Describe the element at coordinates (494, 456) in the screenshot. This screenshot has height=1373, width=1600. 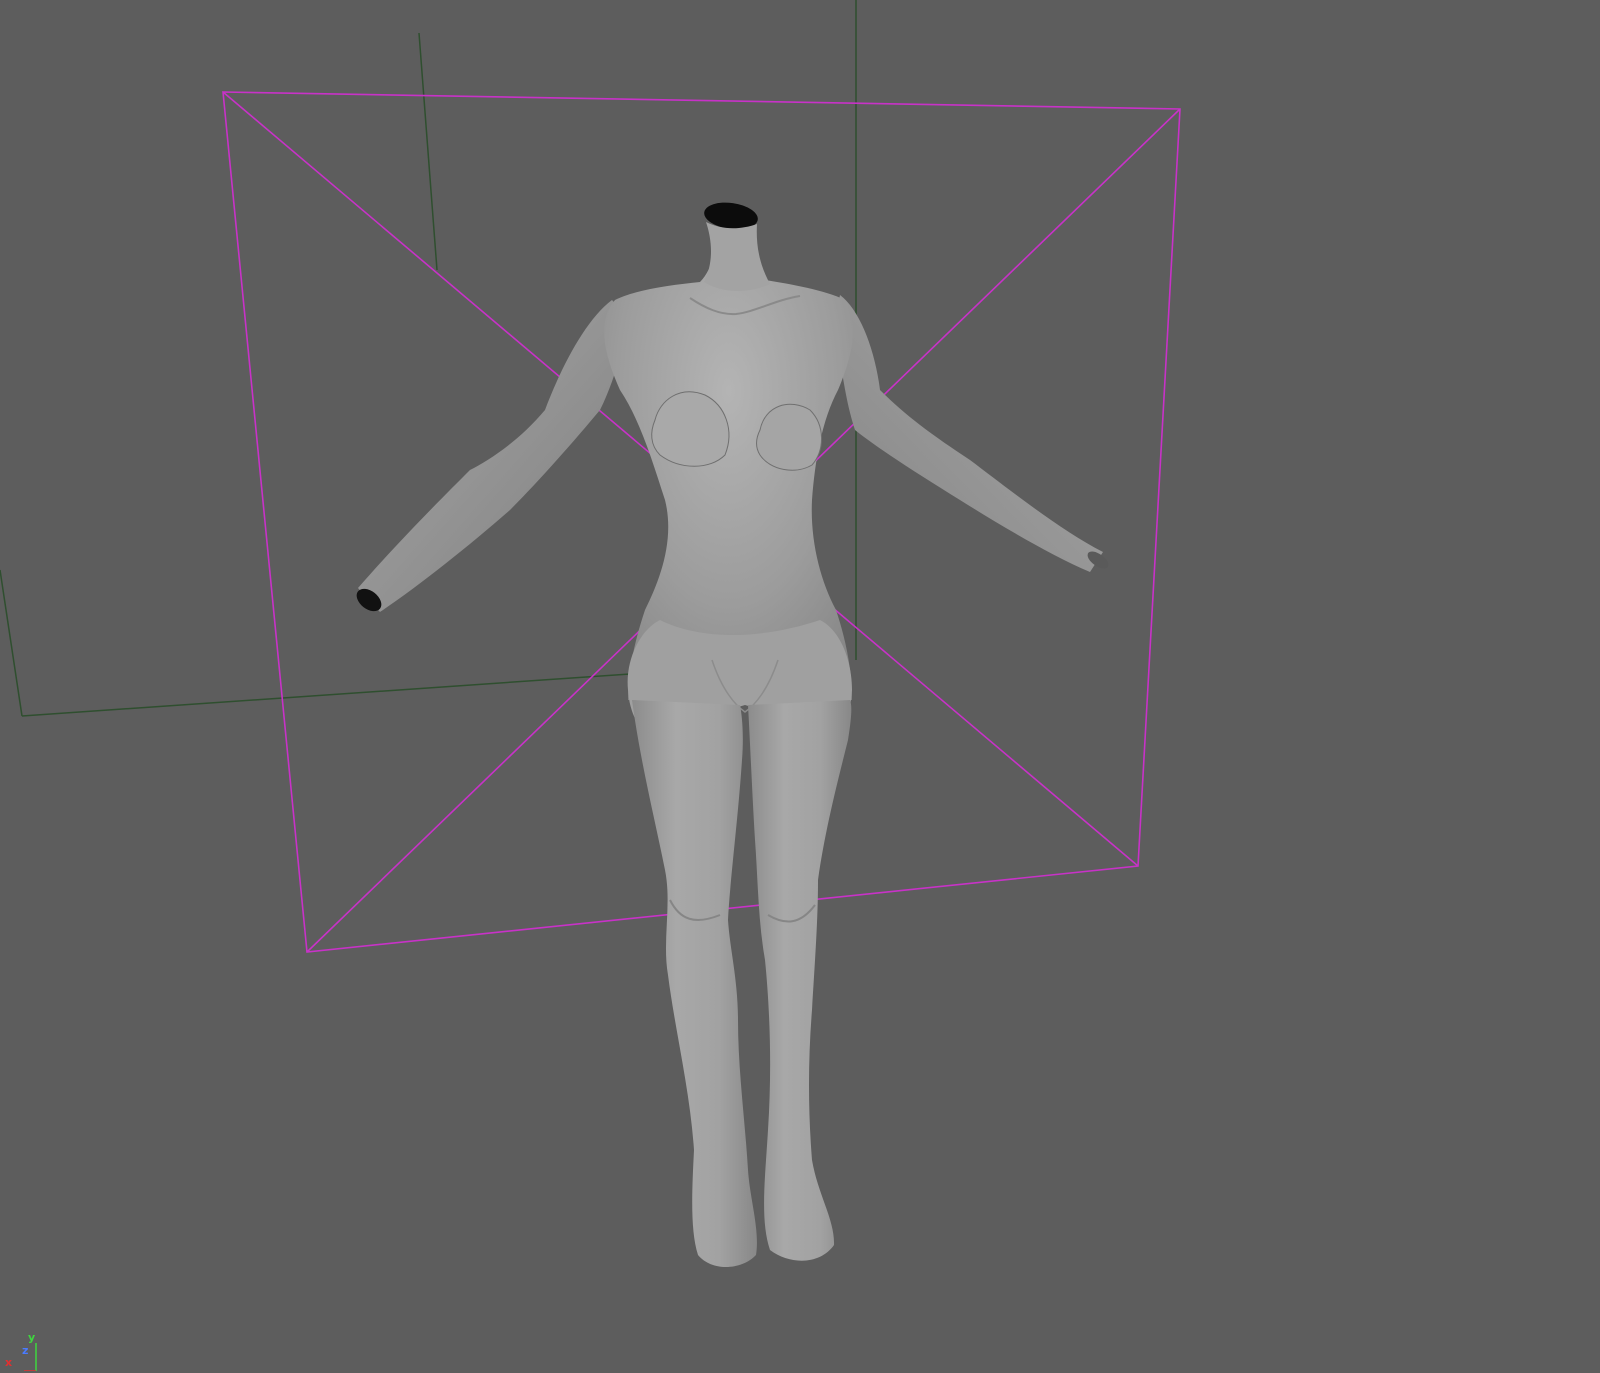
I see `left-arm` at that location.